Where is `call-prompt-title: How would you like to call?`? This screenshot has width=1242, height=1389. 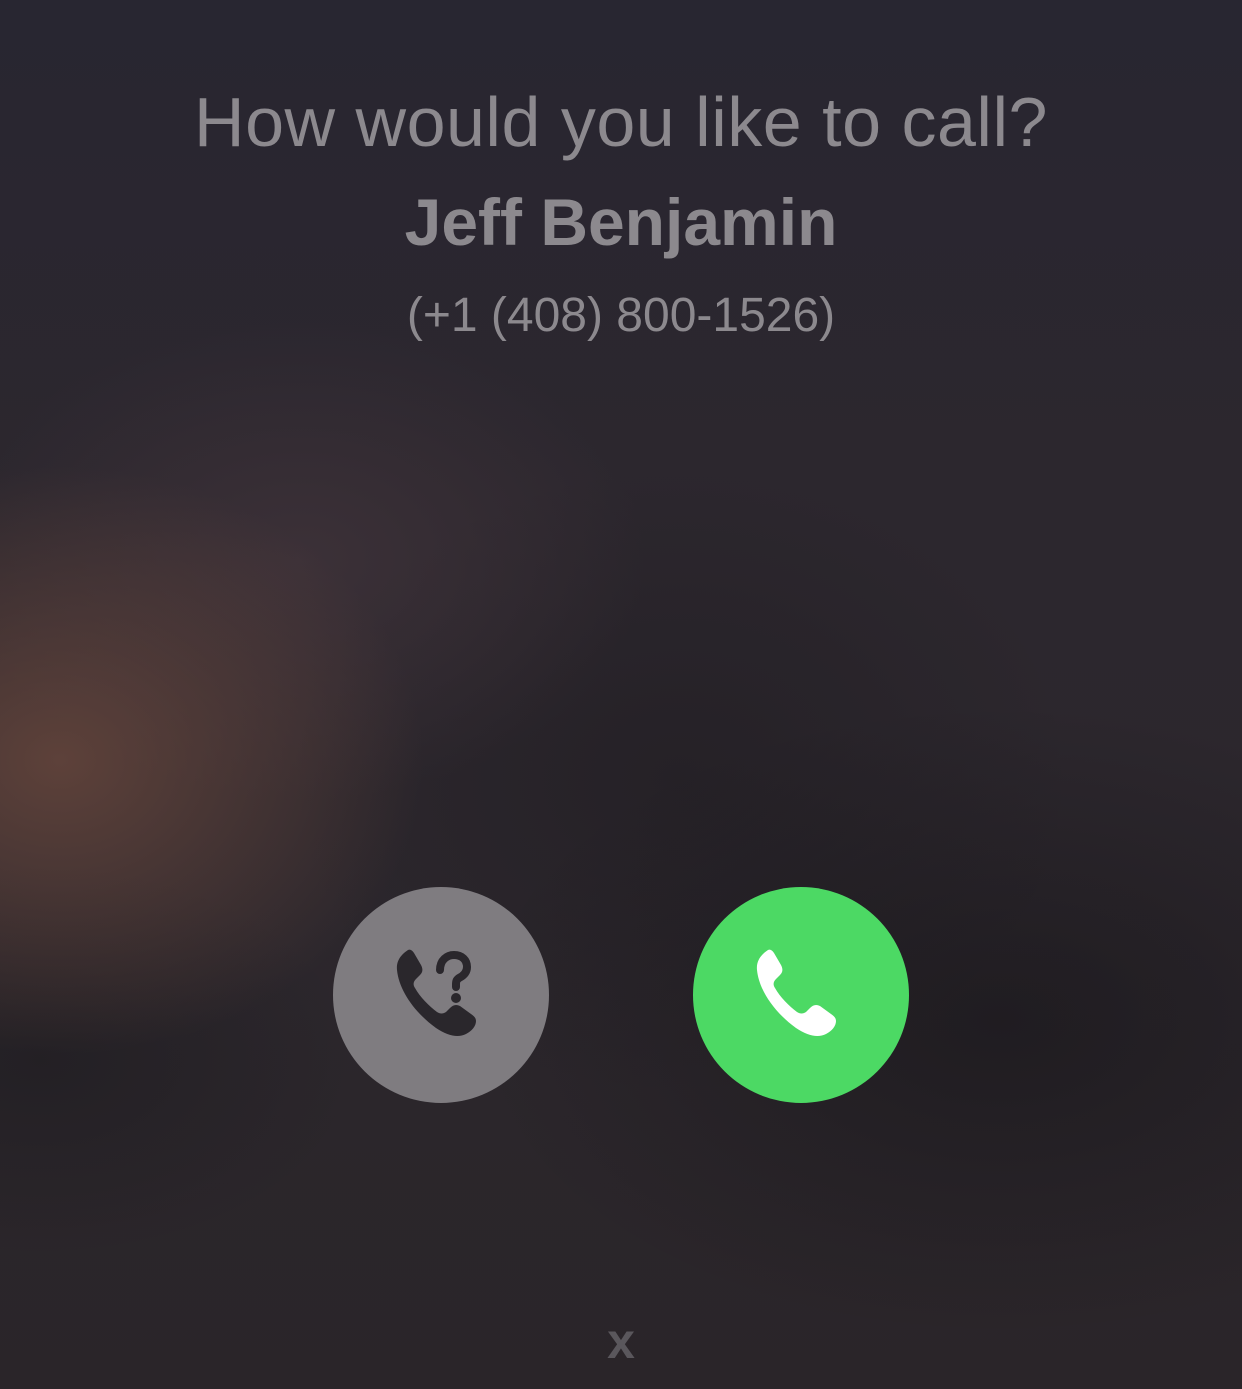 call-prompt-title: How would you like to call? is located at coordinates (621, 122).